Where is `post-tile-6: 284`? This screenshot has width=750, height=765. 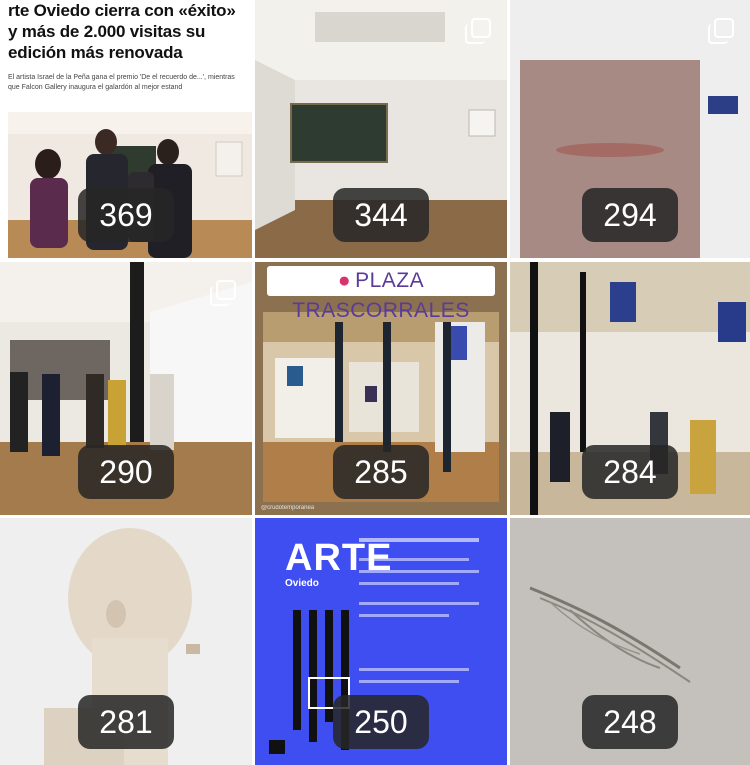
post-tile-6: 284 is located at coordinates (630, 388).